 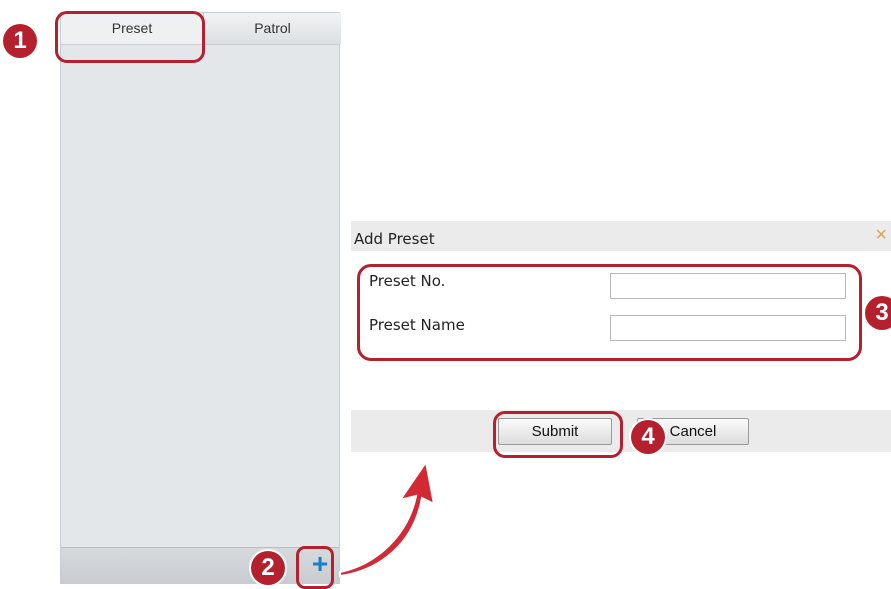 I want to click on panel-footer: +, so click(x=200, y=565).